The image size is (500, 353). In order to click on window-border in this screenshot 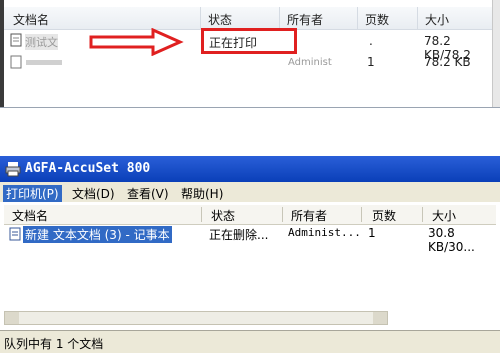, I will do `click(2, 53)`.